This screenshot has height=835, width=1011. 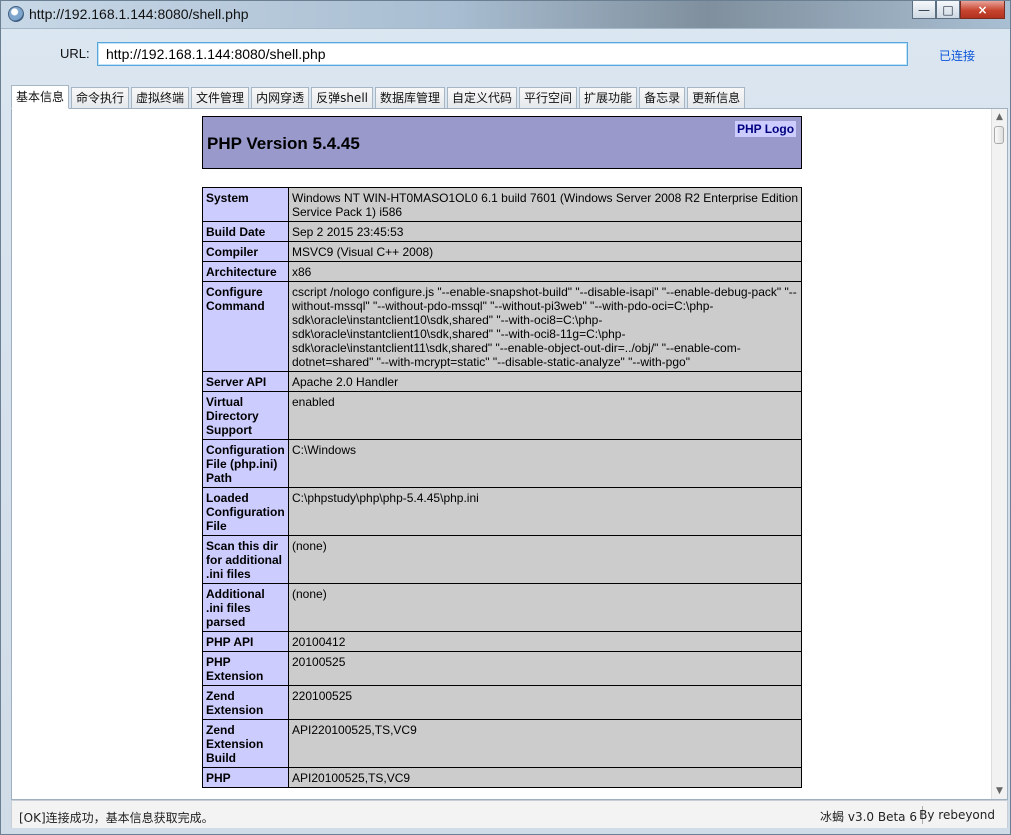 What do you see at coordinates (245, 463) in the screenshot?
I see `table-key-configuration-file-path: Configuration File (php.ini) Path` at bounding box center [245, 463].